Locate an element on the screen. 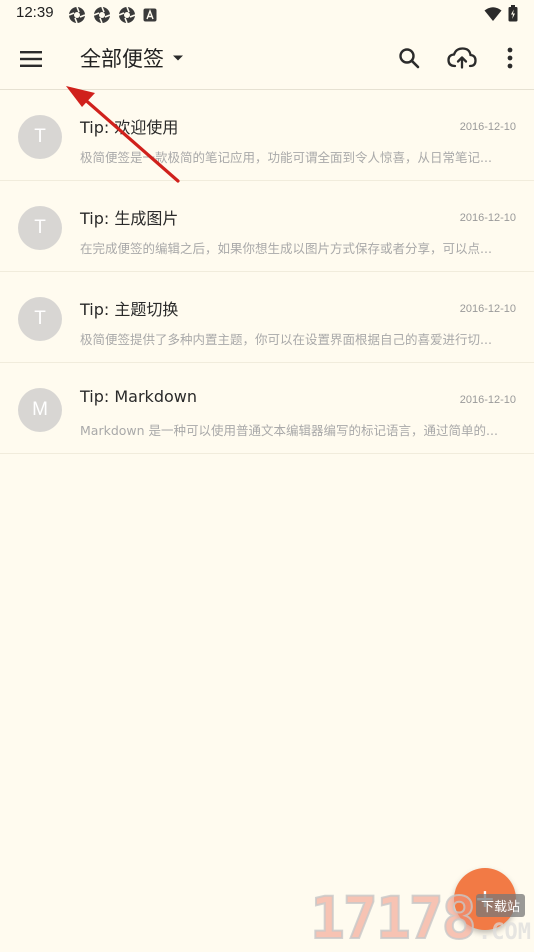 The height and width of the screenshot is (952, 534). note-title: Tip: 主题切换 is located at coordinates (129, 309).